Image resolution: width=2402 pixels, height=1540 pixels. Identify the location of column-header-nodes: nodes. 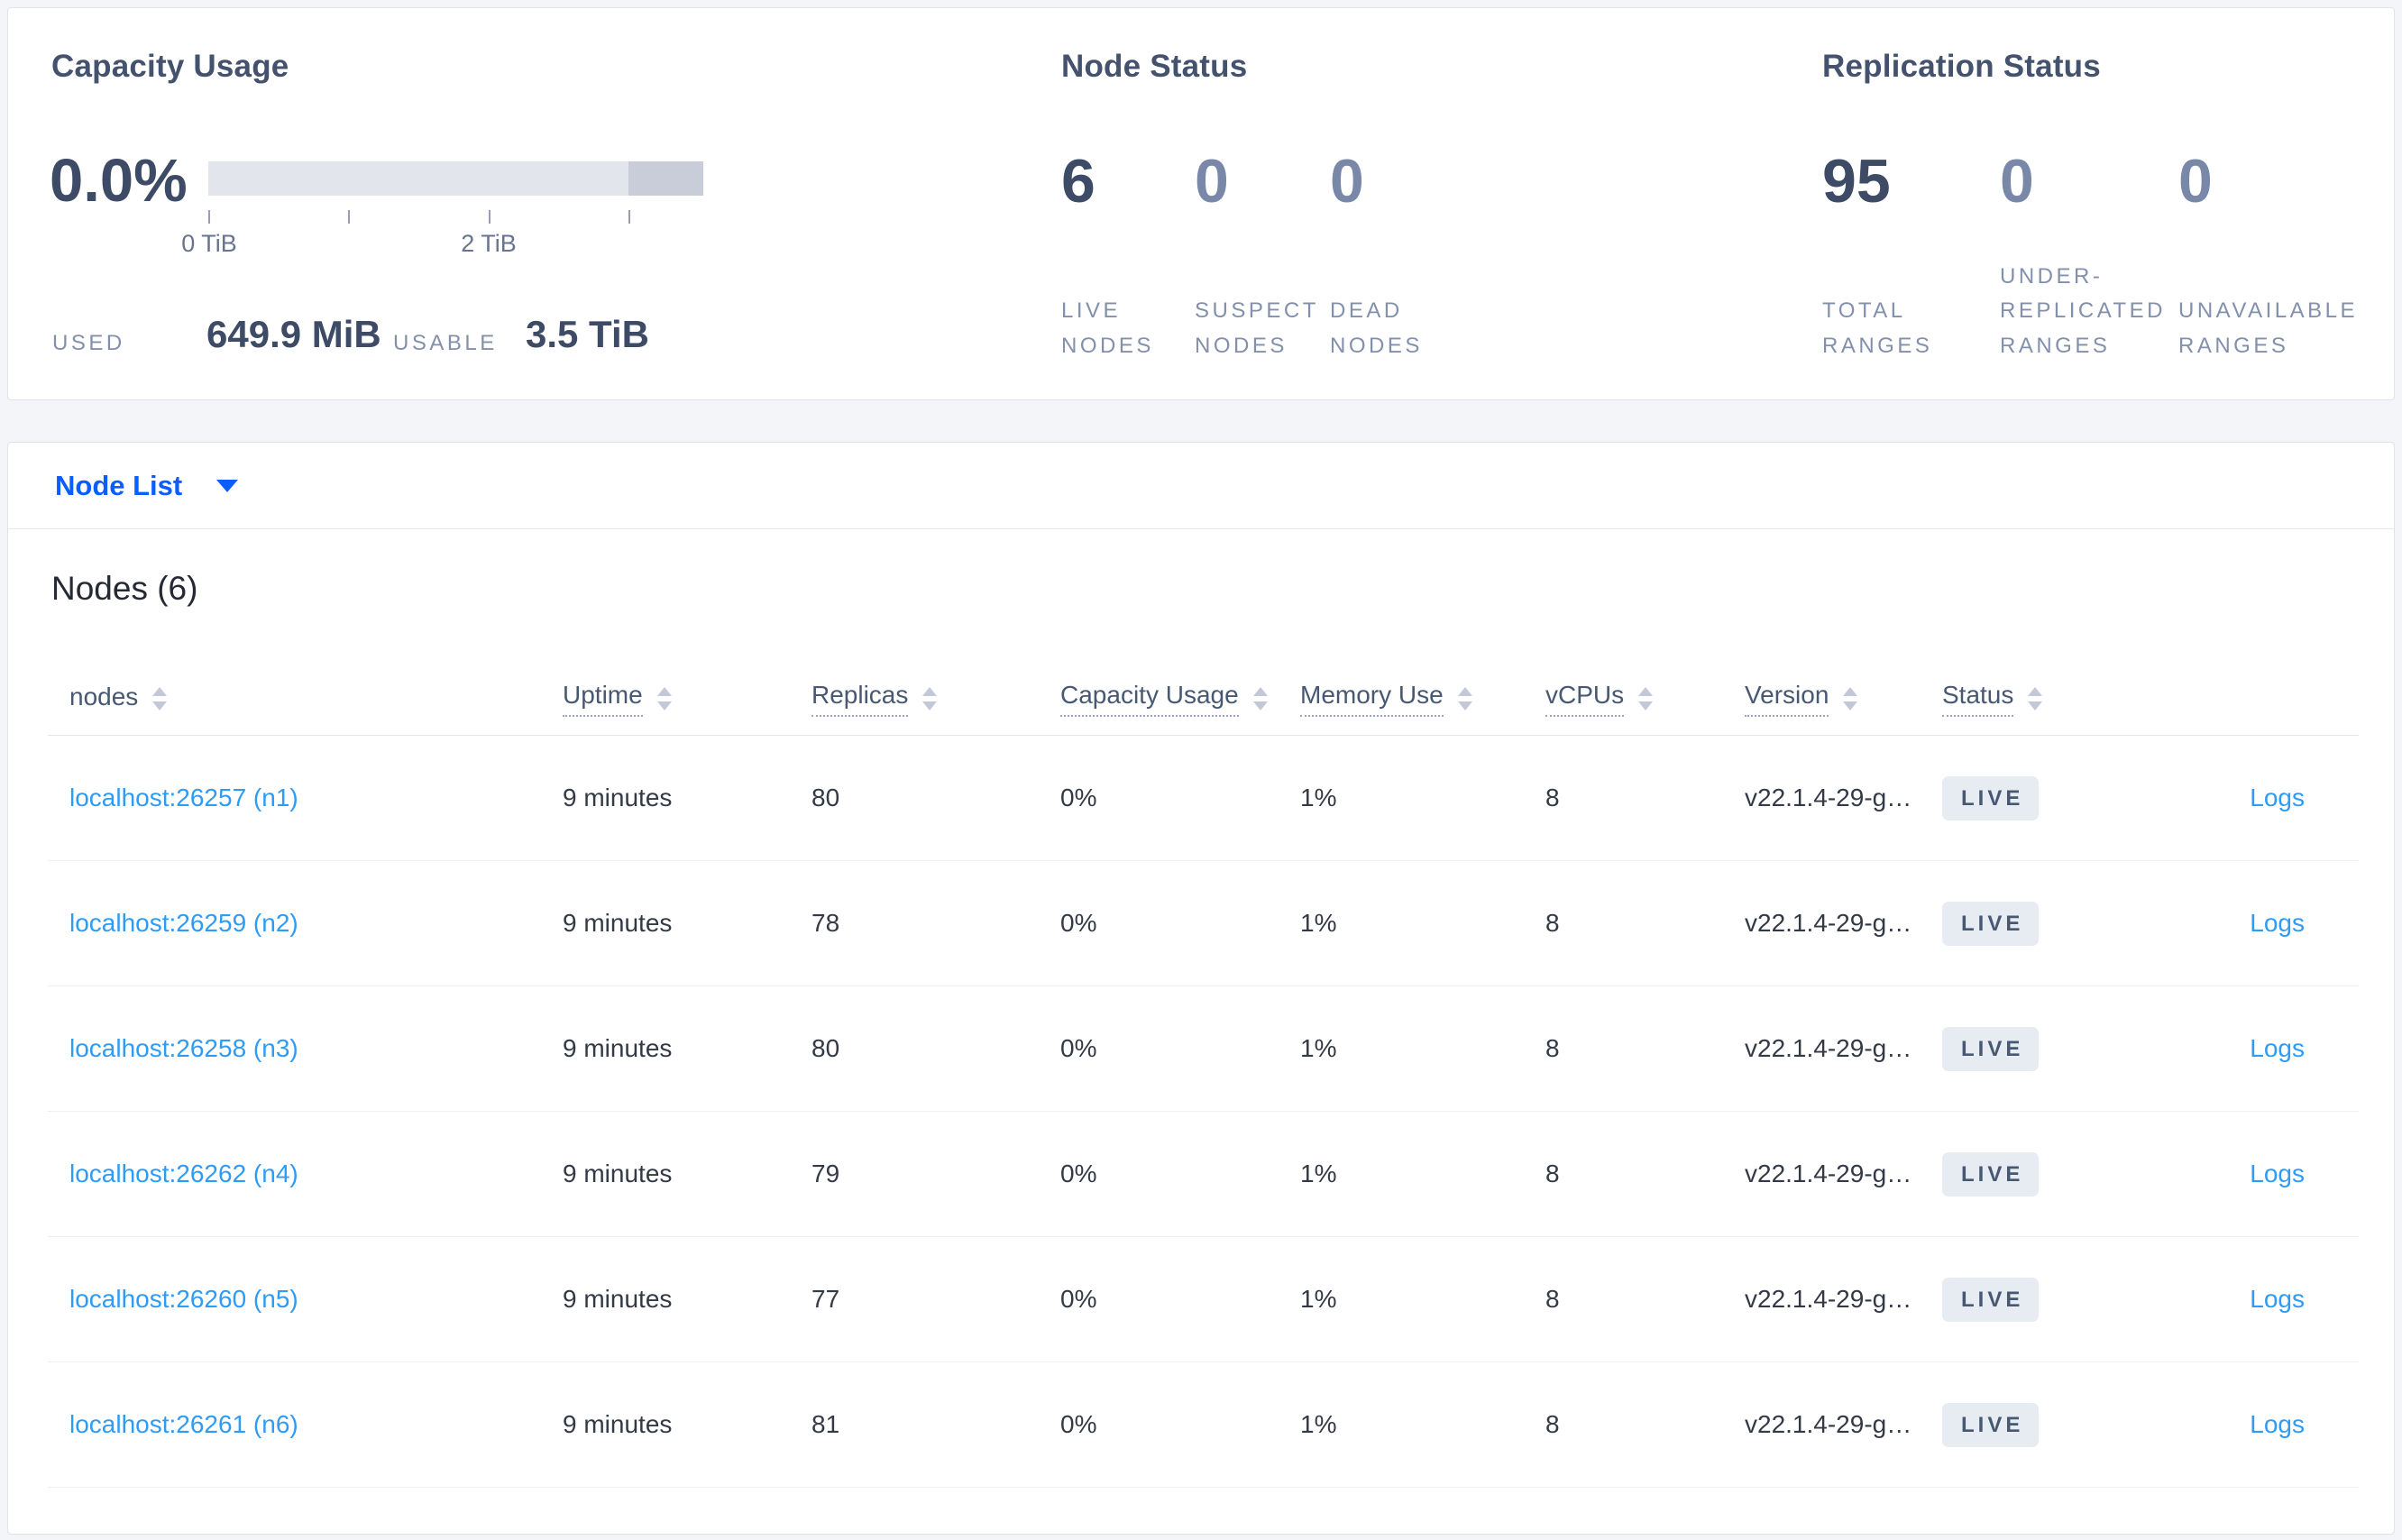
(305, 699).